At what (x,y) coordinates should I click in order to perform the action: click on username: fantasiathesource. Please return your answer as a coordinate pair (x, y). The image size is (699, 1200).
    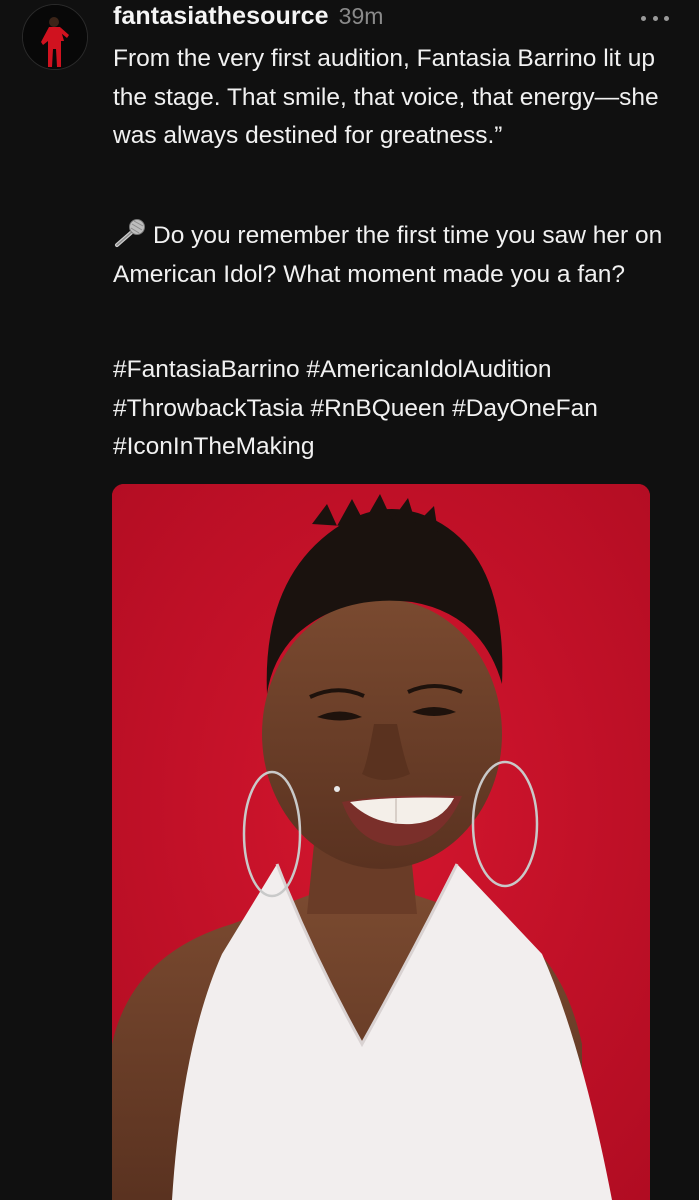
    Looking at the image, I should click on (221, 16).